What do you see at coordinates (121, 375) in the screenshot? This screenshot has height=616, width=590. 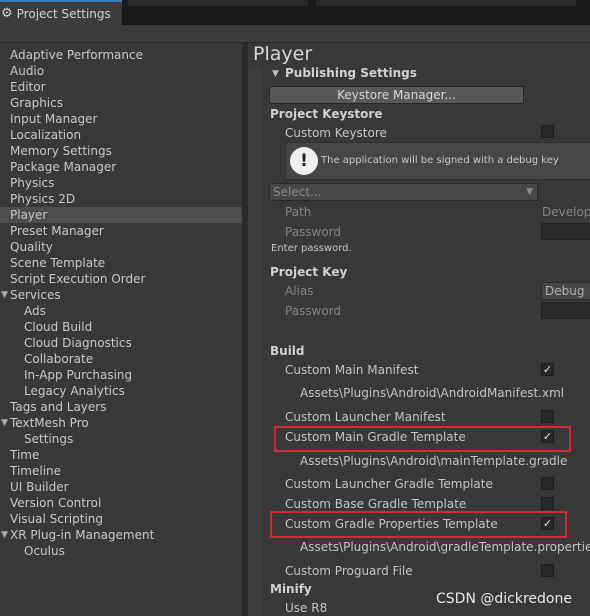 I see `sidebar-item: In-App Purchasing` at bounding box center [121, 375].